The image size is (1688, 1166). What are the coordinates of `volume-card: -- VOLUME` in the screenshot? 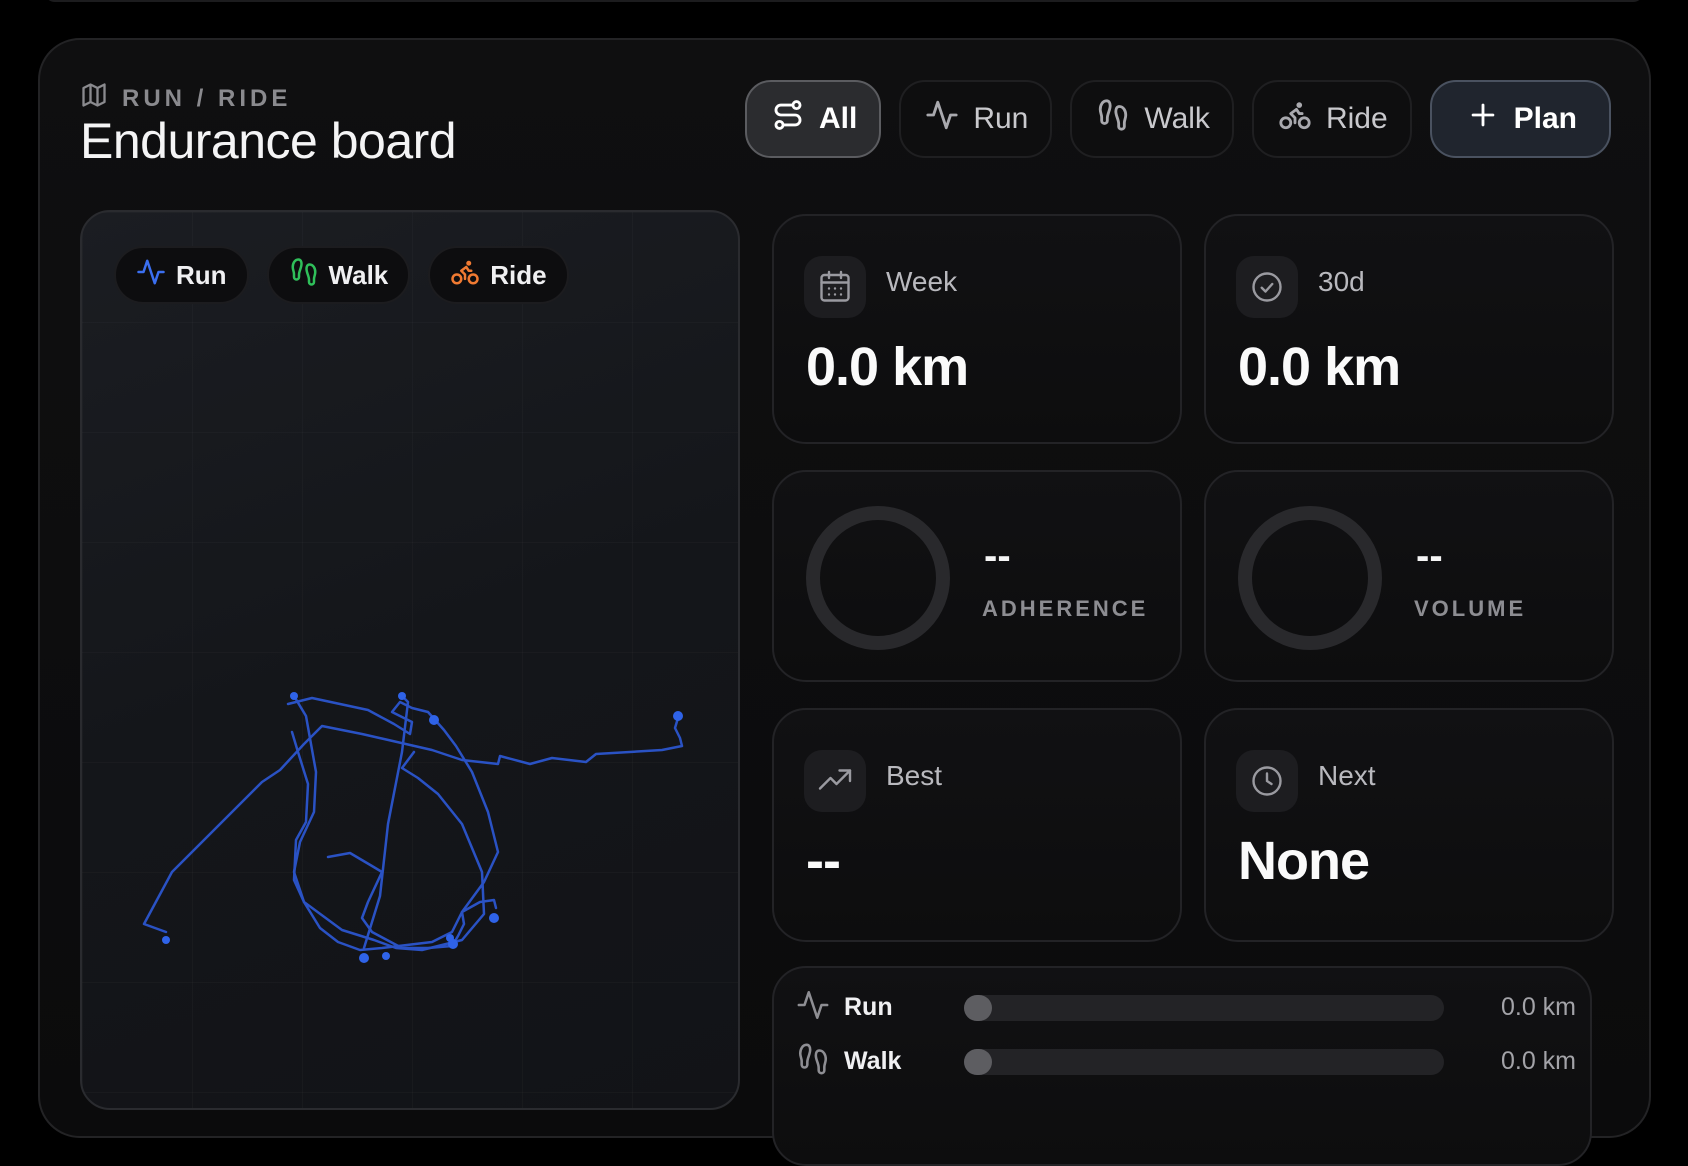 It's located at (1409, 576).